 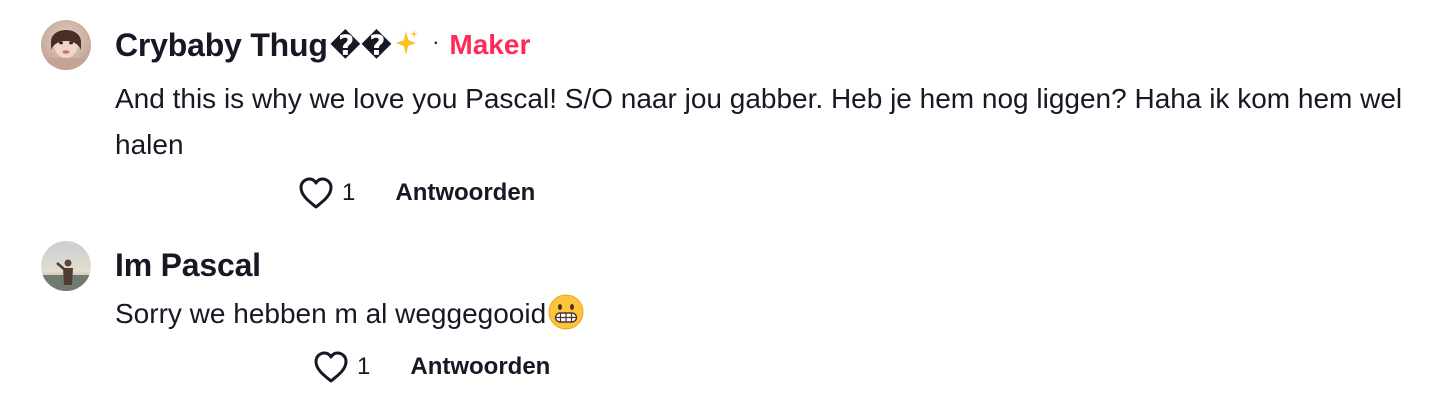 I want to click on comment-text: Sorry we hebben m al weggegooid, so click(x=777, y=314).